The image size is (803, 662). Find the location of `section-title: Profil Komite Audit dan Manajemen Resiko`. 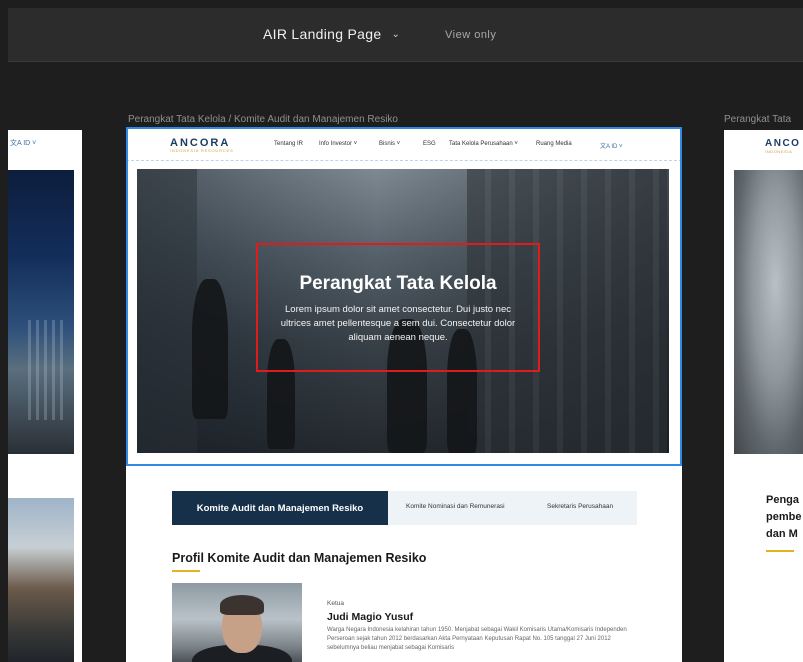

section-title: Profil Komite Audit dan Manajemen Resiko is located at coordinates (299, 558).